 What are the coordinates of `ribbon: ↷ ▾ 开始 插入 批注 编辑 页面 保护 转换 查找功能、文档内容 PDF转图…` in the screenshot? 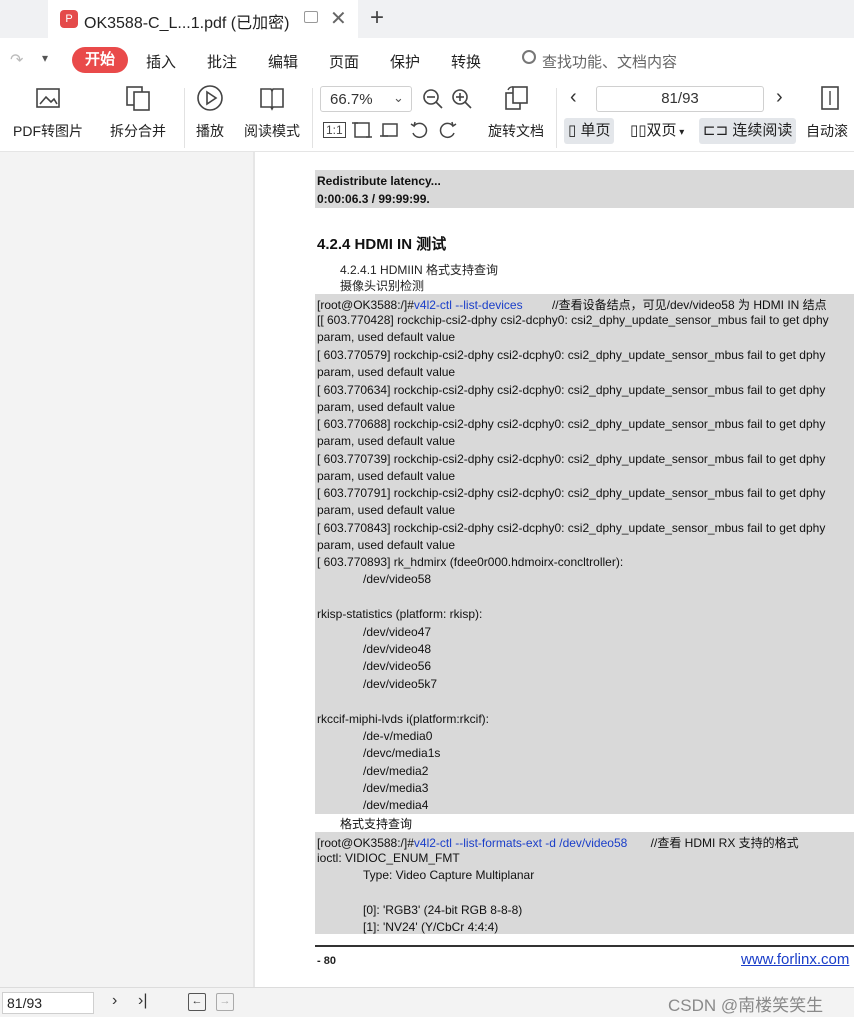 It's located at (427, 95).